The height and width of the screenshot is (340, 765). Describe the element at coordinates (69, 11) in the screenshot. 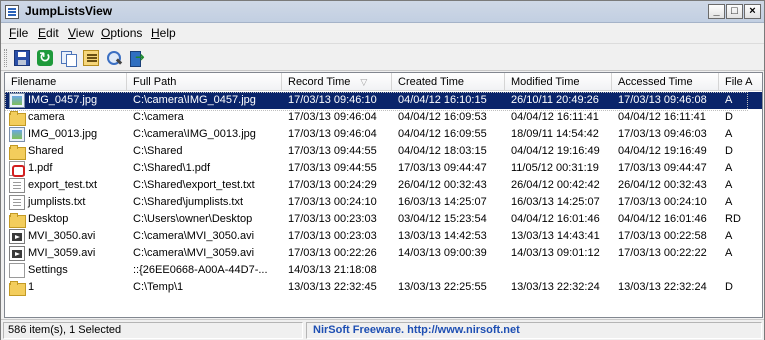

I see `window-title: JumpListsView` at that location.